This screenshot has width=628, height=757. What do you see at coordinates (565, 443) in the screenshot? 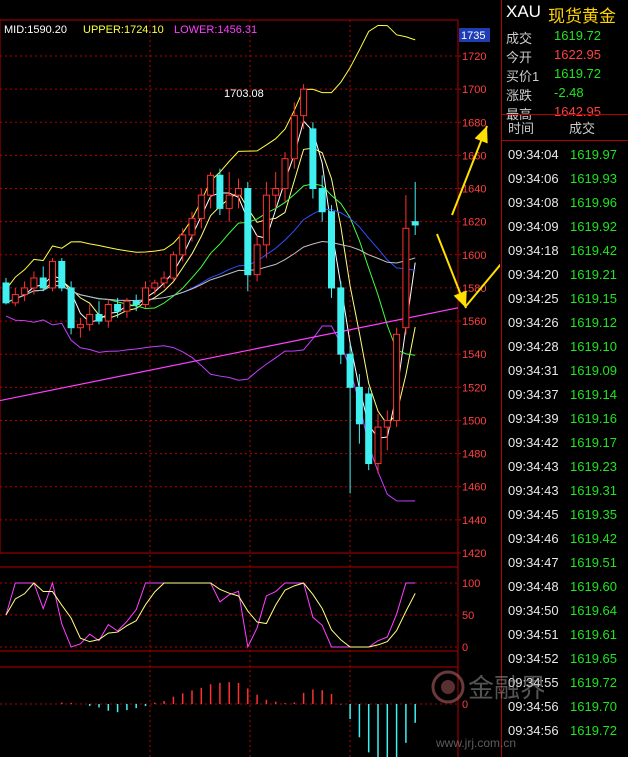
I see `tick-row: 09:34:42 1619.17` at bounding box center [565, 443].